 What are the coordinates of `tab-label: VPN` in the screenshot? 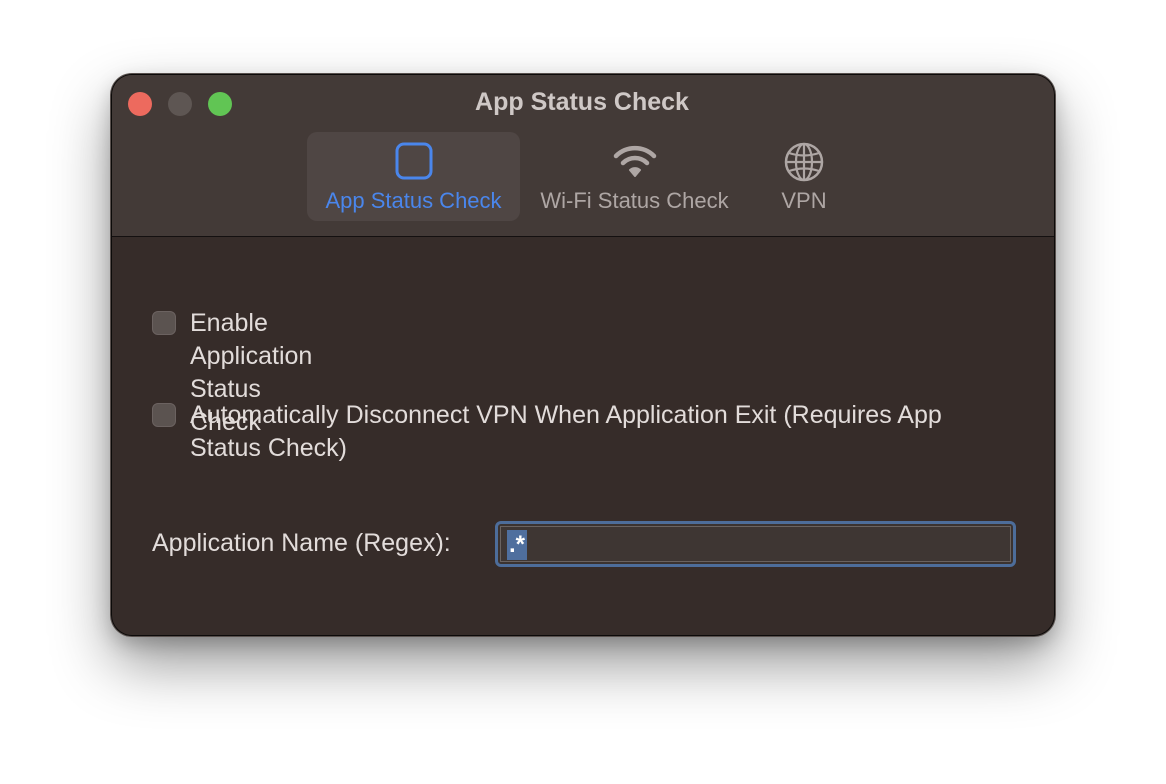 It's located at (804, 200).